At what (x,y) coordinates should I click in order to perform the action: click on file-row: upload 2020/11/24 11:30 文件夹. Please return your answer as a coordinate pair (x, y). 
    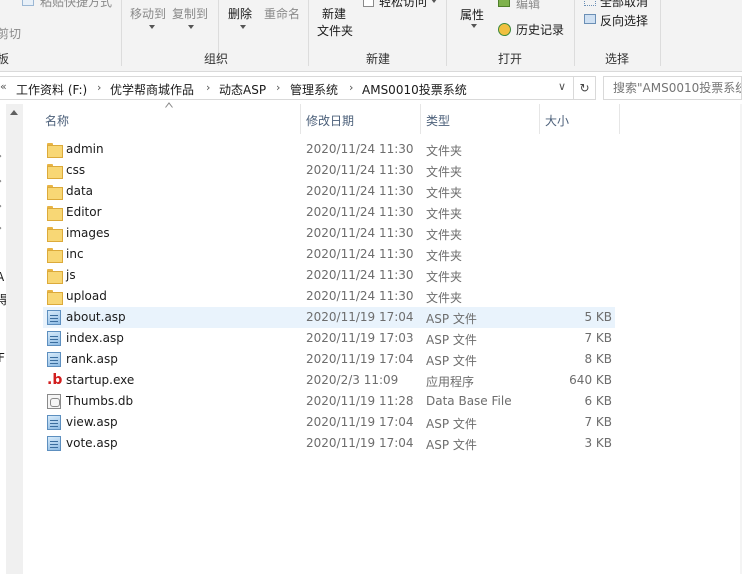
    Looking at the image, I should click on (329, 296).